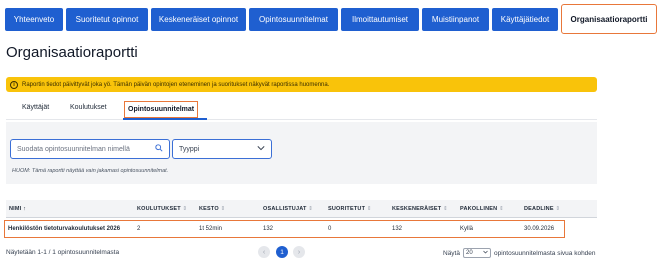 The height and width of the screenshot is (267, 670). Describe the element at coordinates (380, 19) in the screenshot. I see `tab-ilmoittautumiset: Ilmoittautumiset` at that location.